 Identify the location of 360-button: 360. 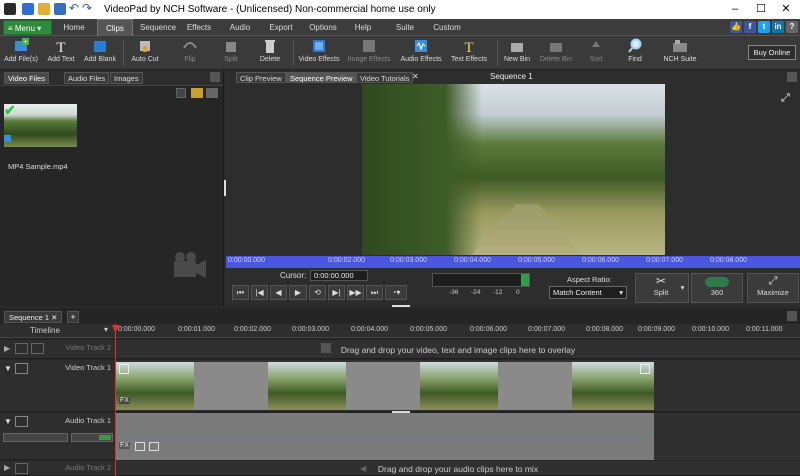
(717, 288).